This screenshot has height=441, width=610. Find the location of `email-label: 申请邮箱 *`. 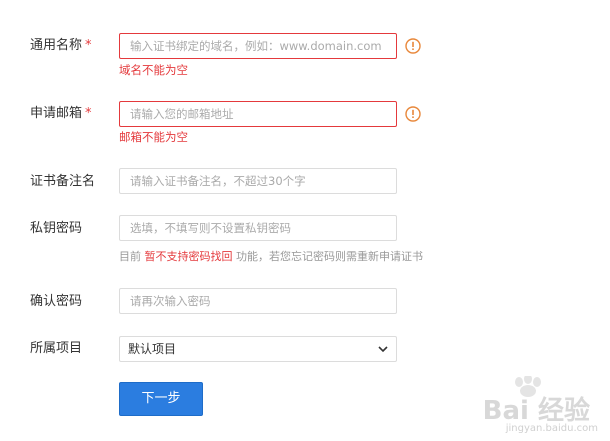

email-label: 申请邮箱 * is located at coordinates (61, 113).